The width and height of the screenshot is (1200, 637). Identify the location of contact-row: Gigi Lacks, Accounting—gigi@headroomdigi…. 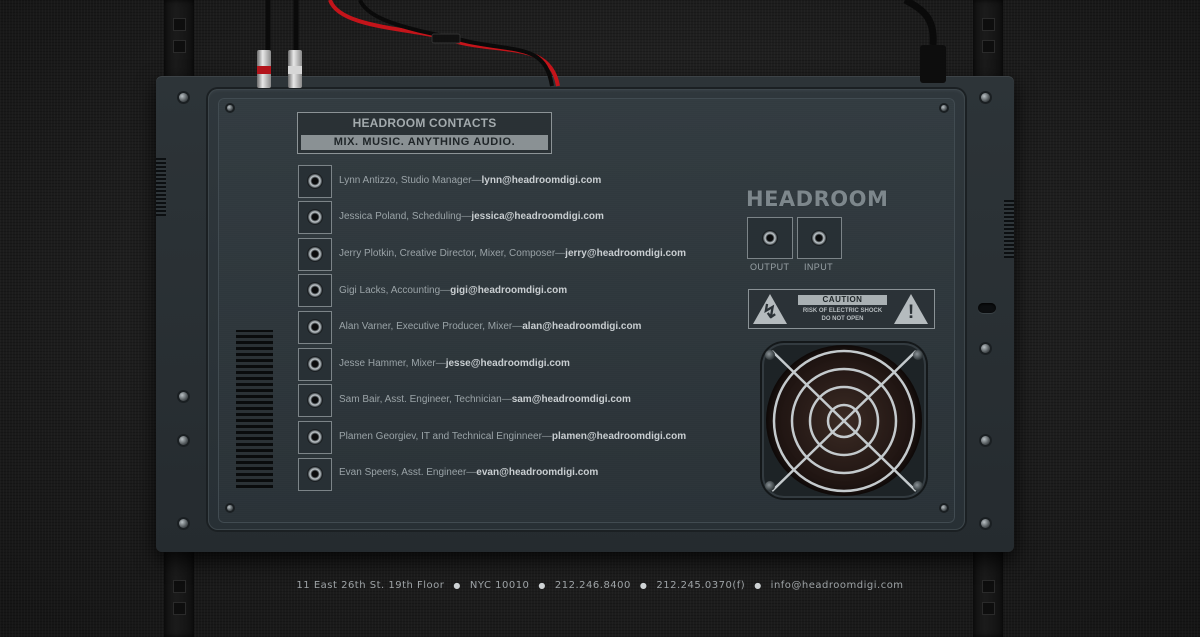
(453, 290).